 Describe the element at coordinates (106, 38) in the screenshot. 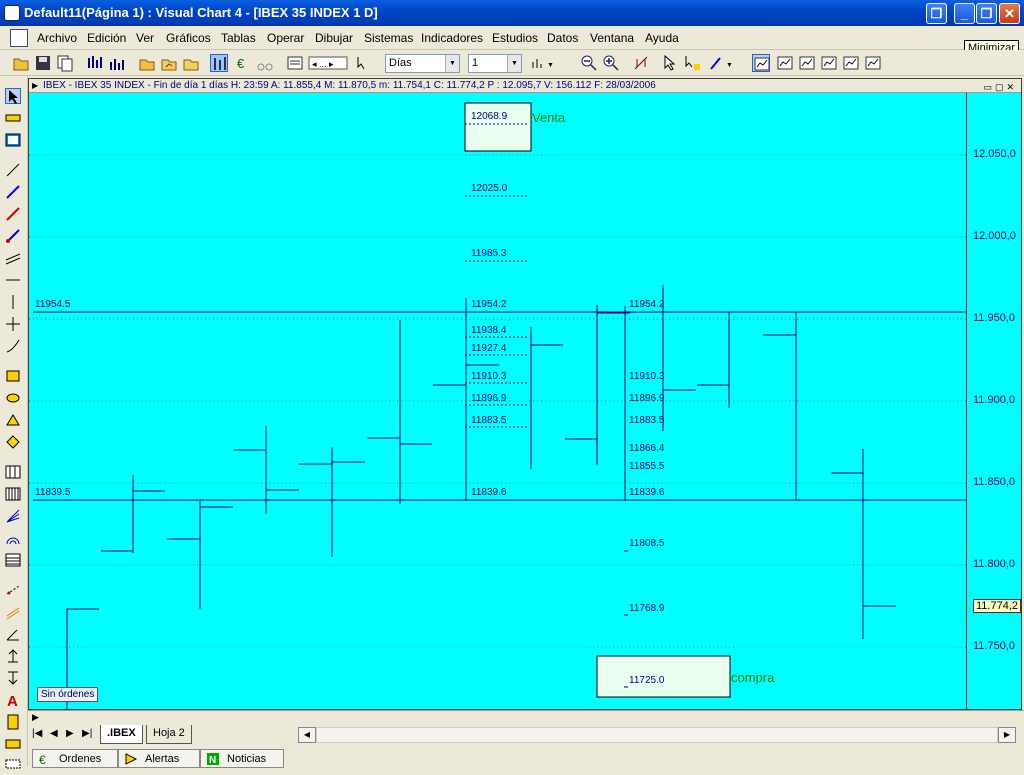

I see `menu-edicion: Edición` at that location.